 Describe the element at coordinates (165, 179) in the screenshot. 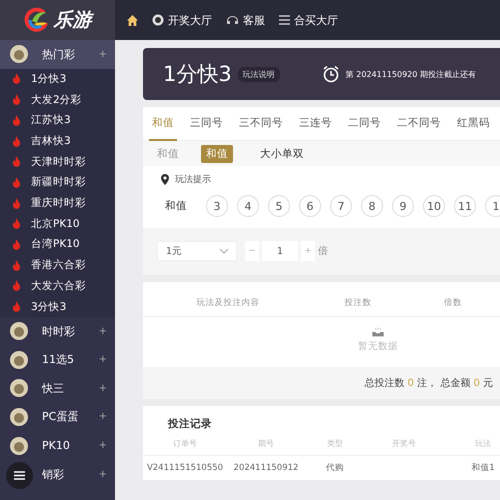

I see `location-pin-icon` at that location.